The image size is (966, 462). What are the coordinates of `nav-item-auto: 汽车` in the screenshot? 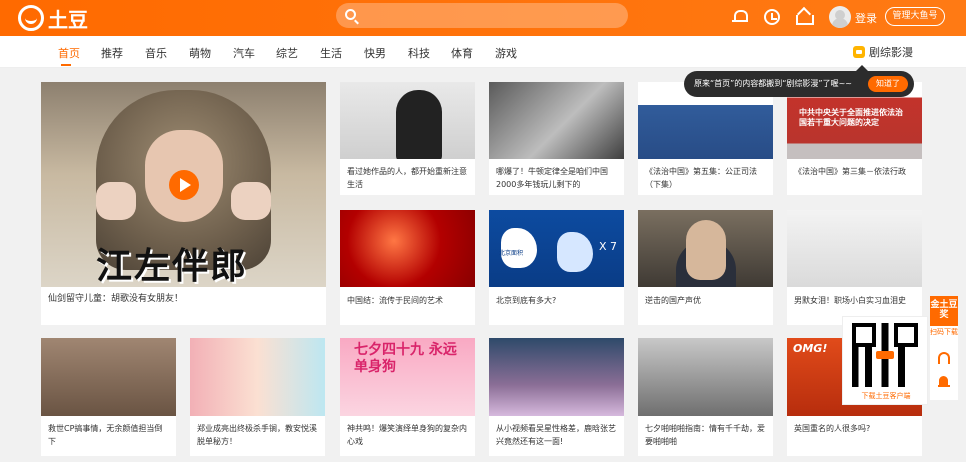 It's located at (244, 53).